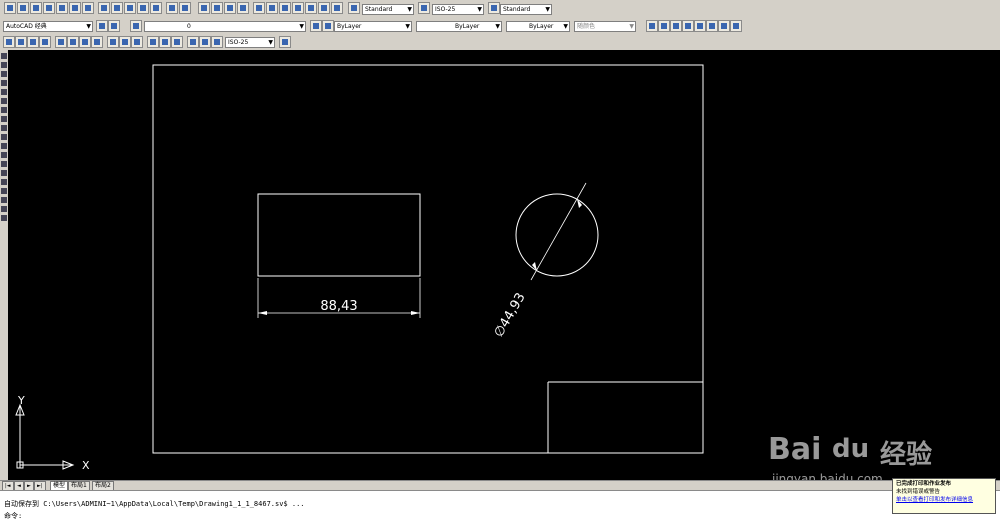 The height and width of the screenshot is (521, 1000). Describe the element at coordinates (61, 42) in the screenshot. I see `radius-icon` at that location.